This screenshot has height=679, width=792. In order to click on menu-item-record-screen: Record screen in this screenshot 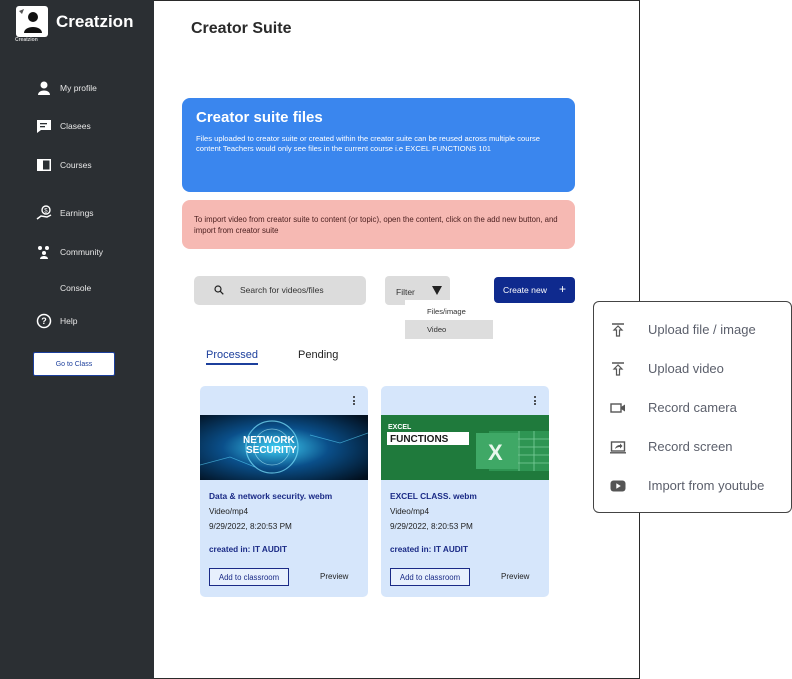, I will do `click(692, 447)`.